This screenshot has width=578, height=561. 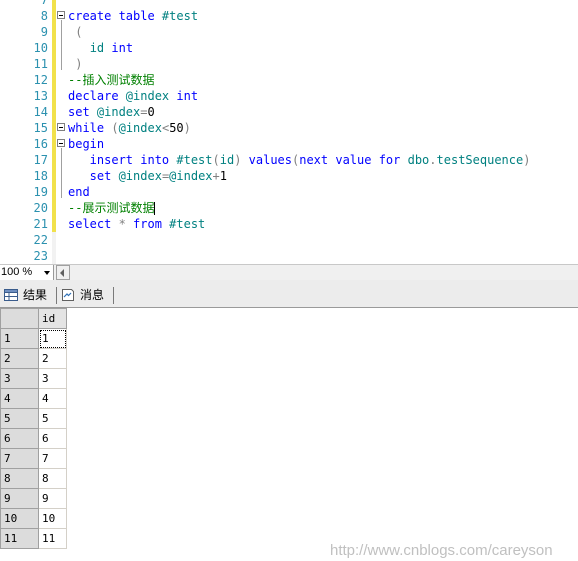 I want to click on line-number: 8, so click(x=44, y=16).